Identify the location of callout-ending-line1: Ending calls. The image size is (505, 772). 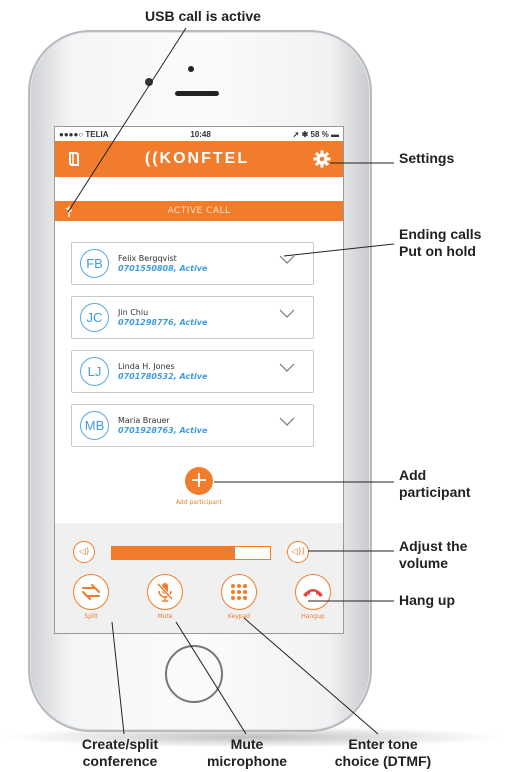
(440, 234).